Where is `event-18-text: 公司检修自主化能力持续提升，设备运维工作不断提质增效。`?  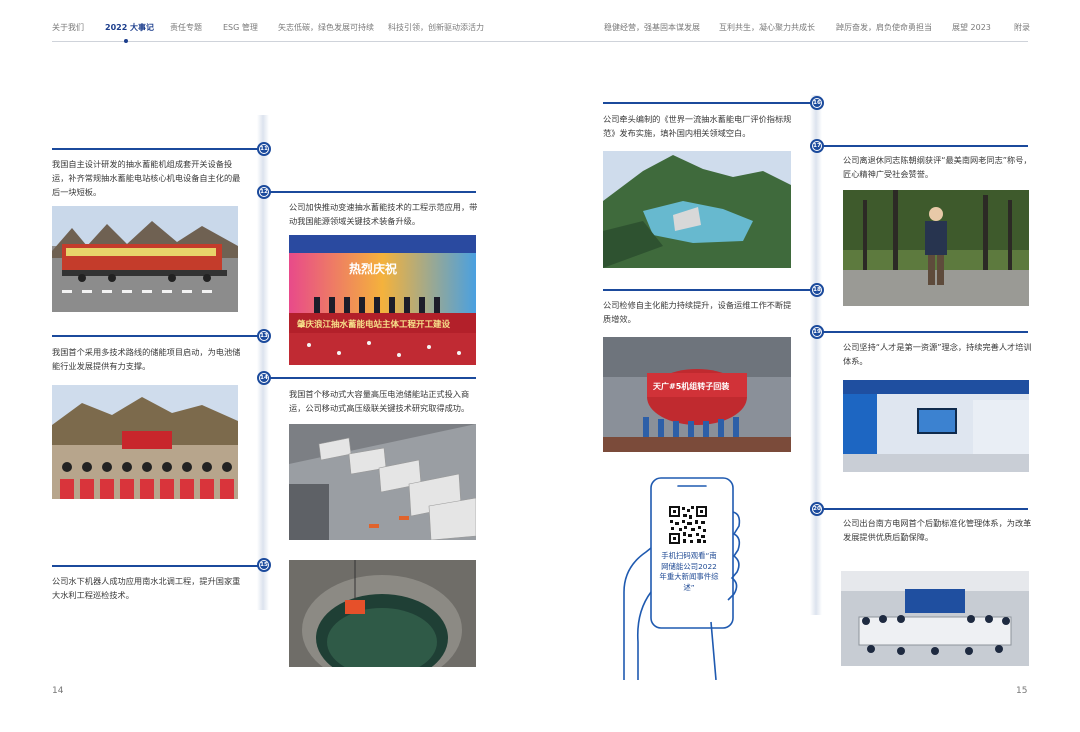 event-18-text: 公司检修自主化能力持续提升，设备运维工作不断提质增效。 is located at coordinates (697, 312).